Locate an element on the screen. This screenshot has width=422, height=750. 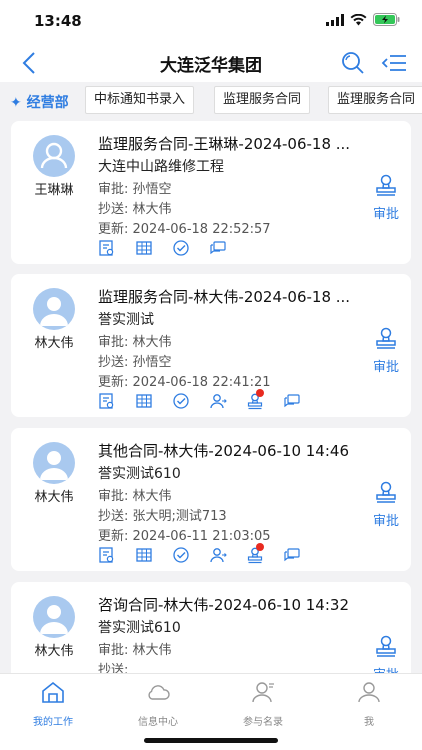
cloud-icon is located at coordinates (159, 692).